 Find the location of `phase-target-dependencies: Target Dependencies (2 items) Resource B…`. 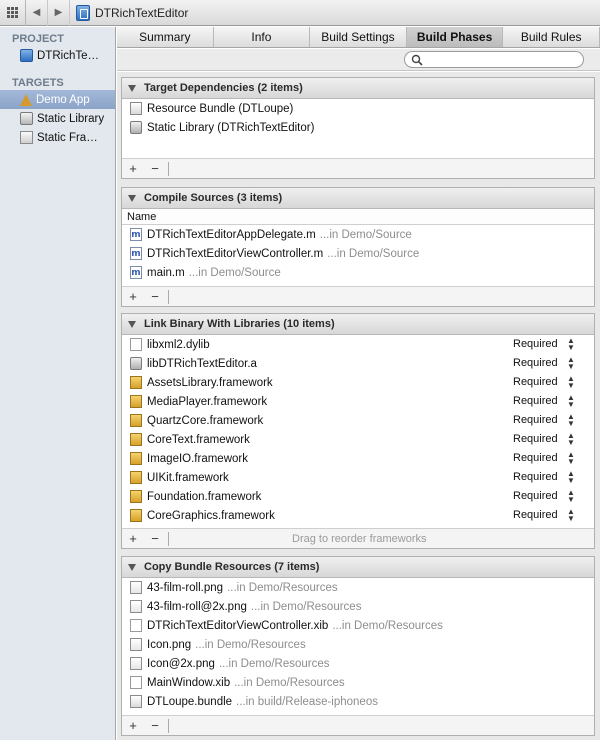

phase-target-dependencies: Target Dependencies (2 items) Resource B… is located at coordinates (358, 128).